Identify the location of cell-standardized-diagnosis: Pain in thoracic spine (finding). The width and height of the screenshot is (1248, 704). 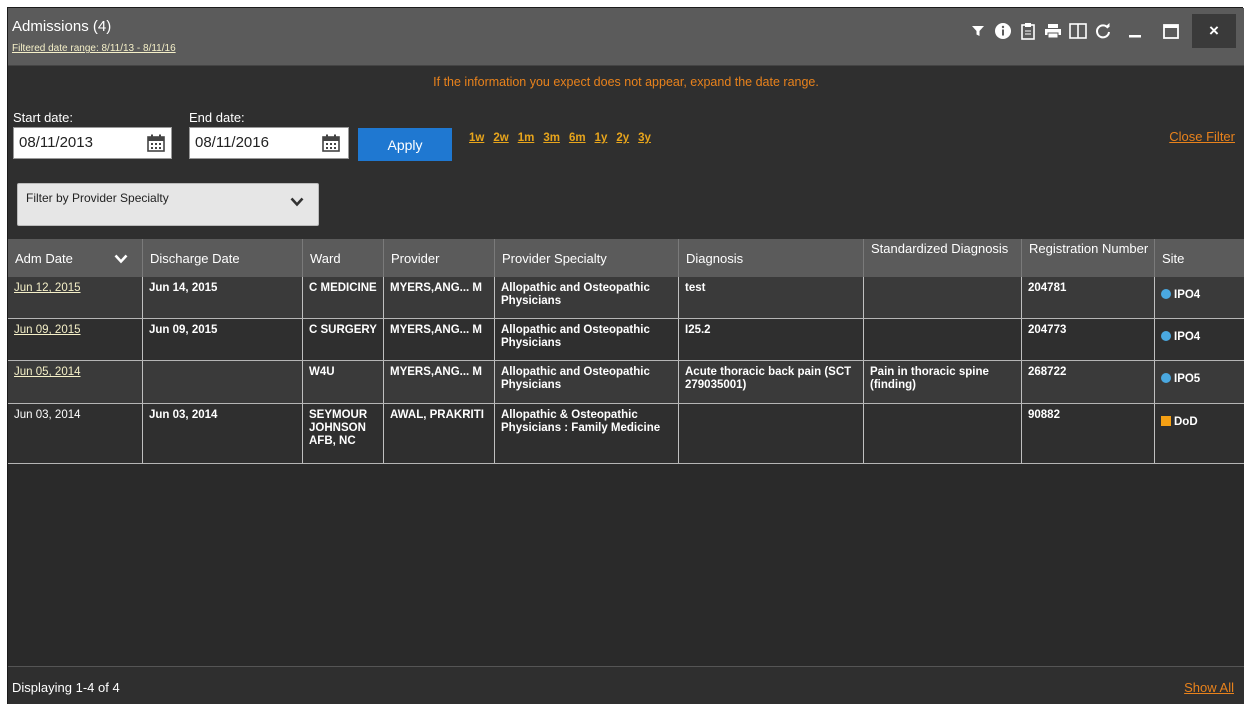
(942, 382).